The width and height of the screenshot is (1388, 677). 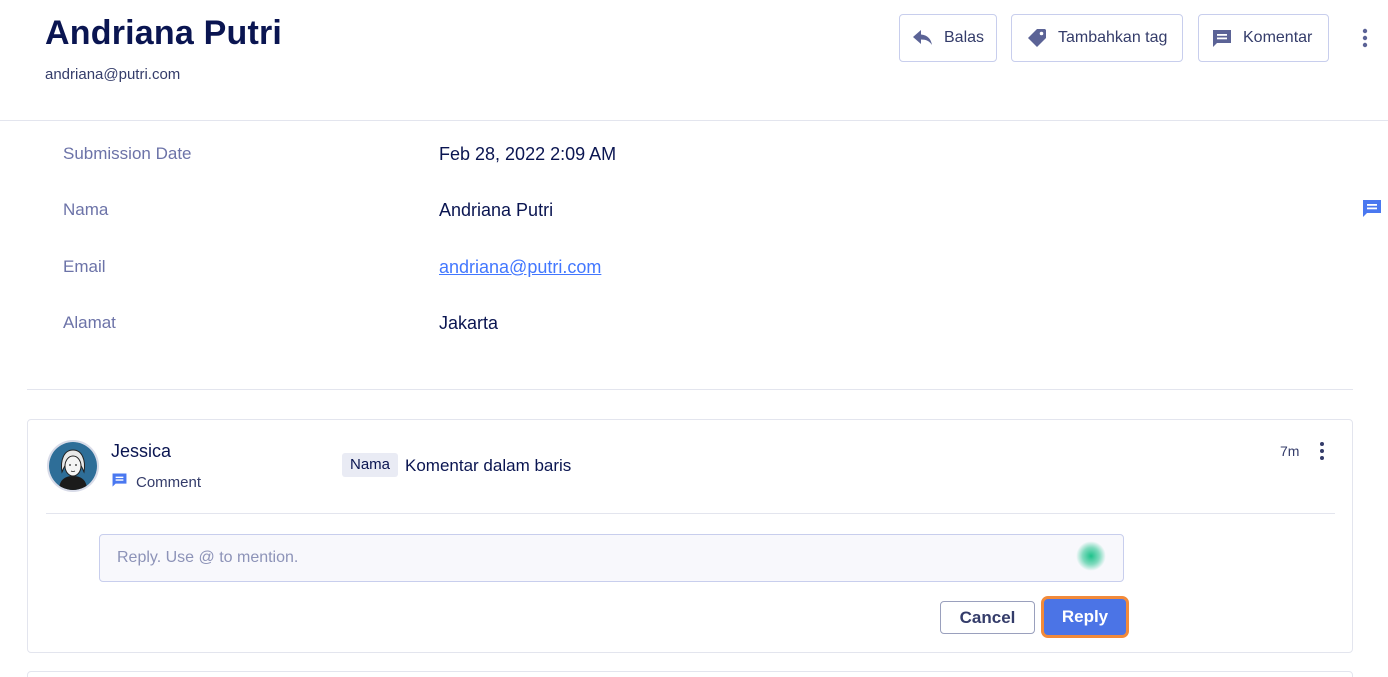 What do you see at coordinates (86, 209) in the screenshot?
I see `field-label: Nama` at bounding box center [86, 209].